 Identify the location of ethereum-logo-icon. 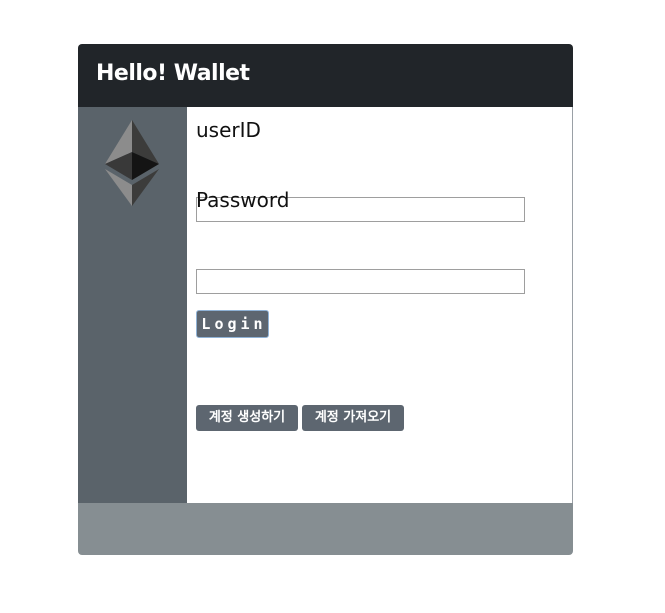
(132, 163).